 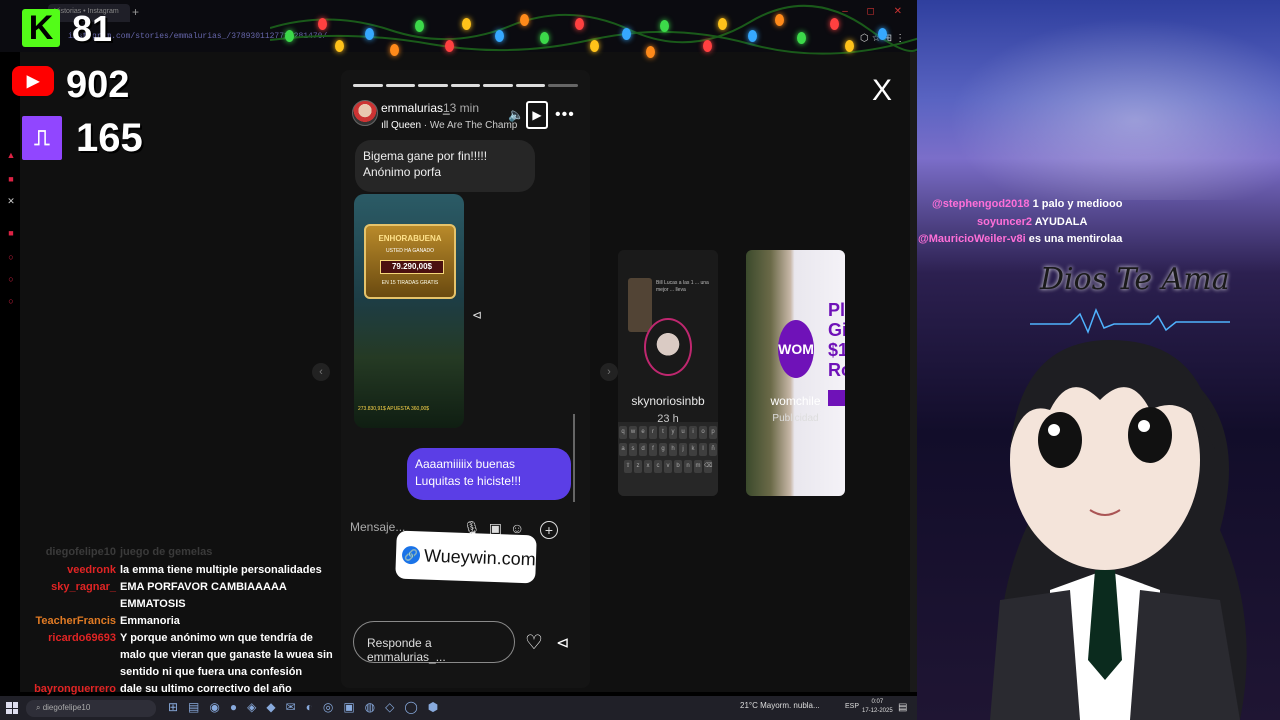 What do you see at coordinates (882, 91) in the screenshot?
I see `close-story-button: X` at bounding box center [882, 91].